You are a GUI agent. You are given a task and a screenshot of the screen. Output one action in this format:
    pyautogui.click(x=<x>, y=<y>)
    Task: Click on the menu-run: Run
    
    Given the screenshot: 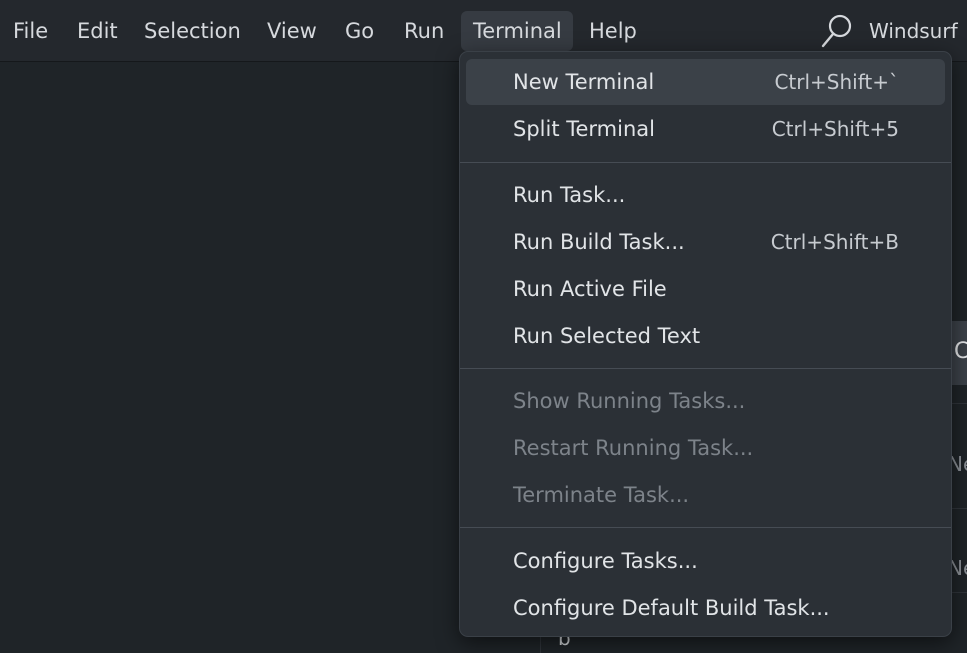 What is the action you would take?
    pyautogui.click(x=424, y=31)
    